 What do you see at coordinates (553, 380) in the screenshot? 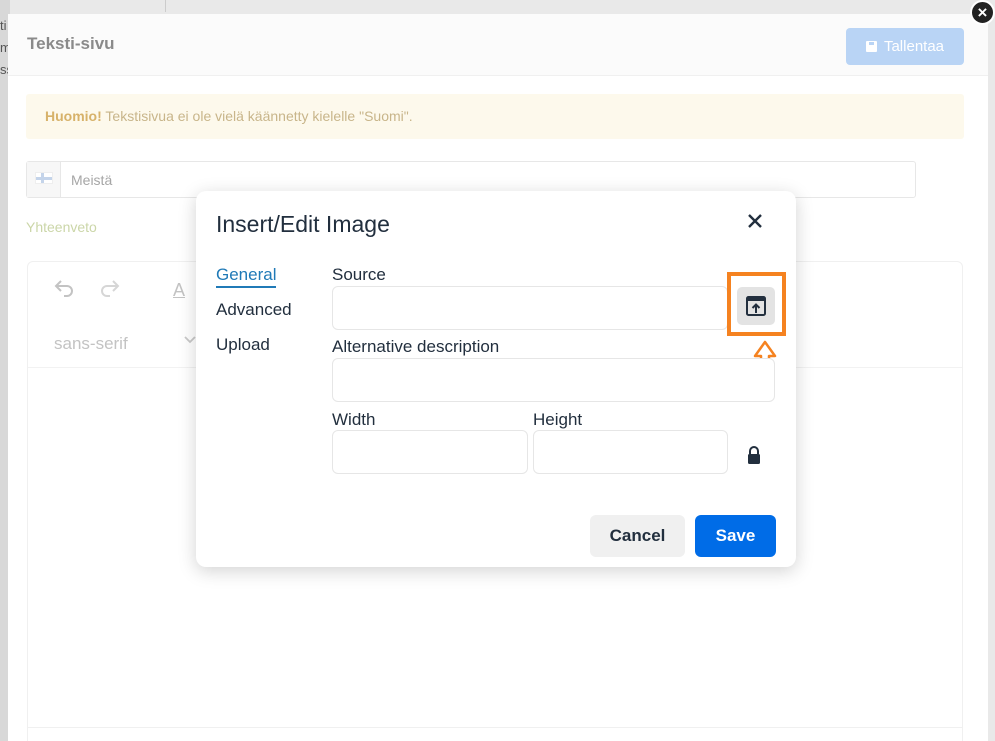
I see `alt-description-input` at bounding box center [553, 380].